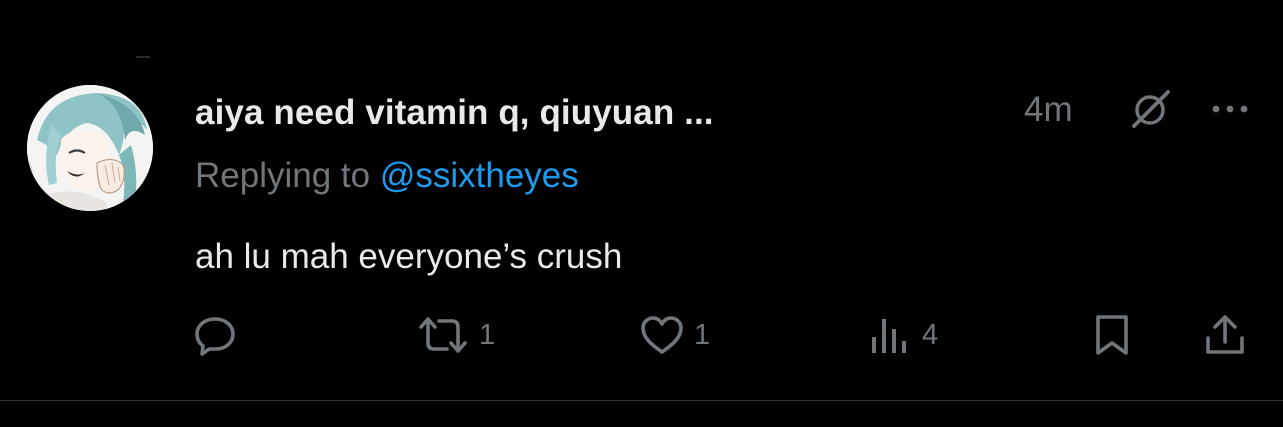  I want to click on heart-icon, so click(662, 335).